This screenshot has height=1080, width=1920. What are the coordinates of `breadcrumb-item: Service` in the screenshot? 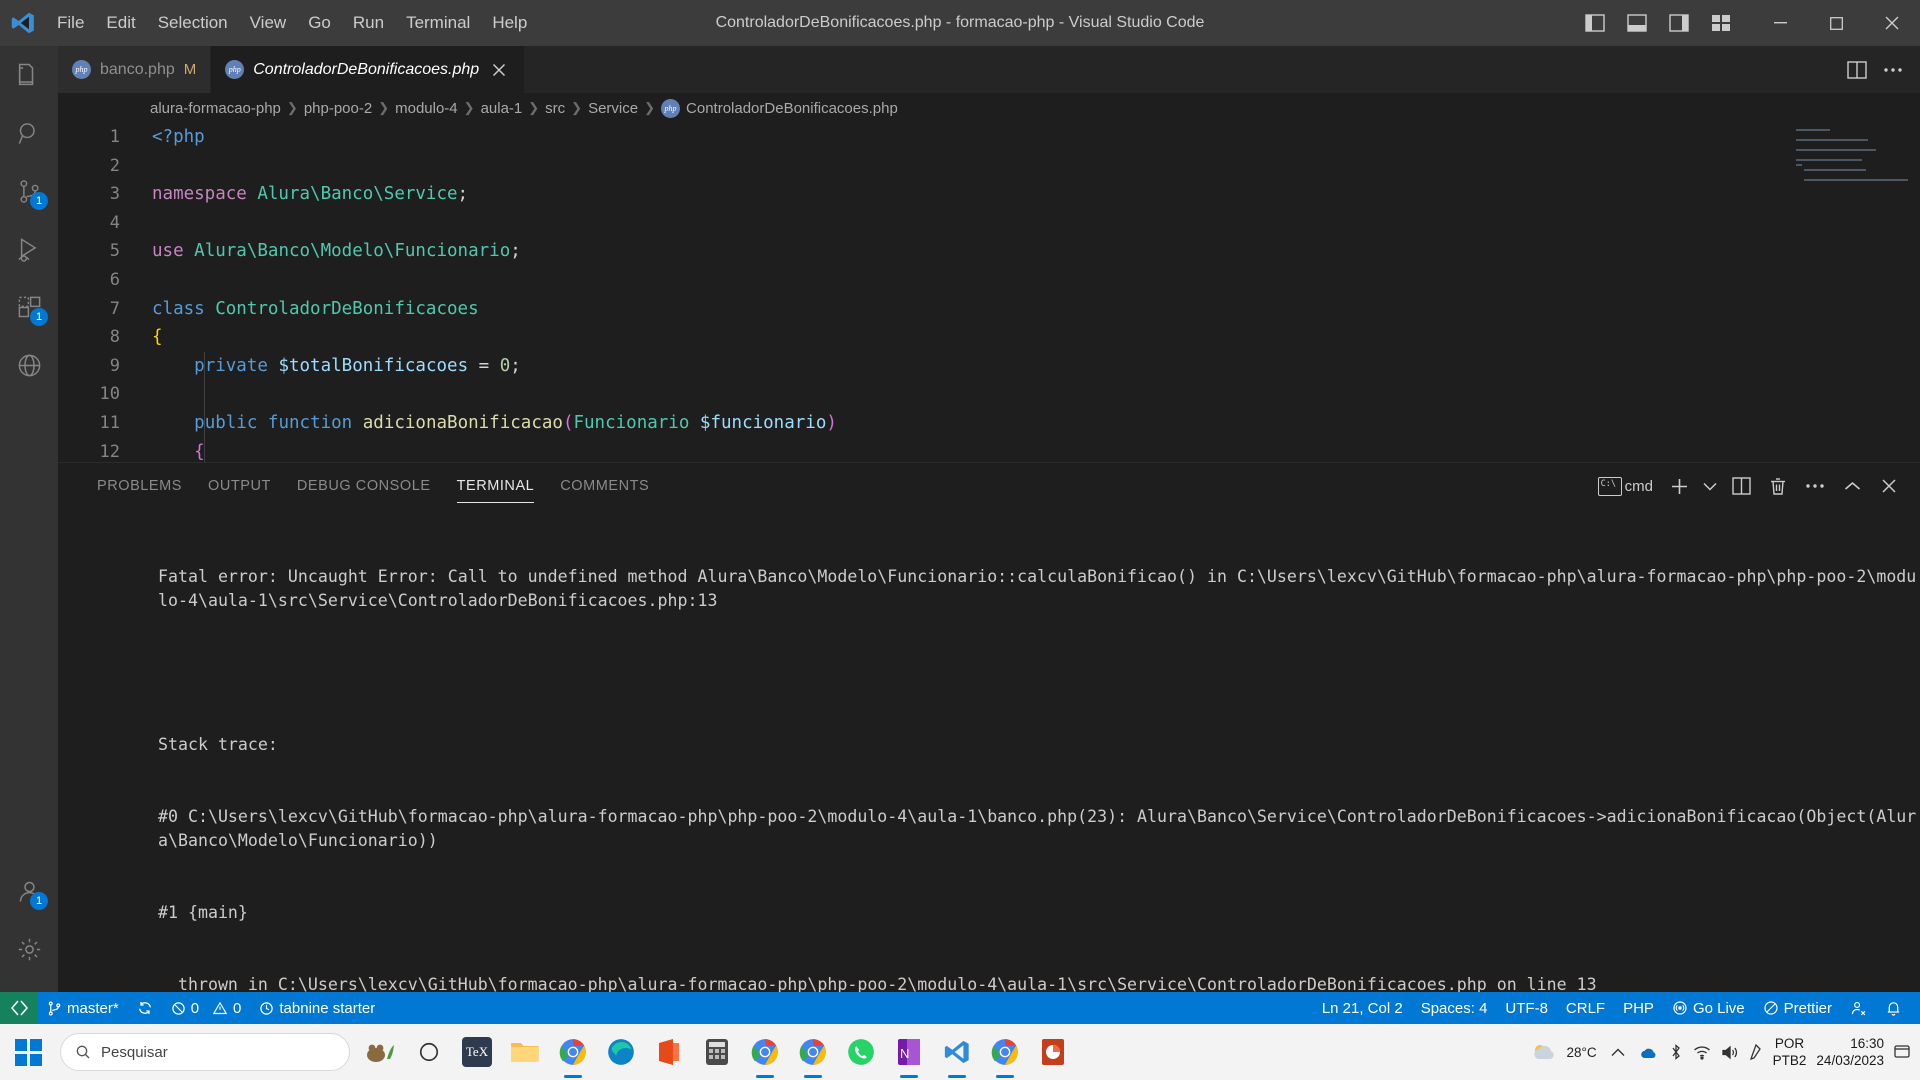 It's located at (613, 108).